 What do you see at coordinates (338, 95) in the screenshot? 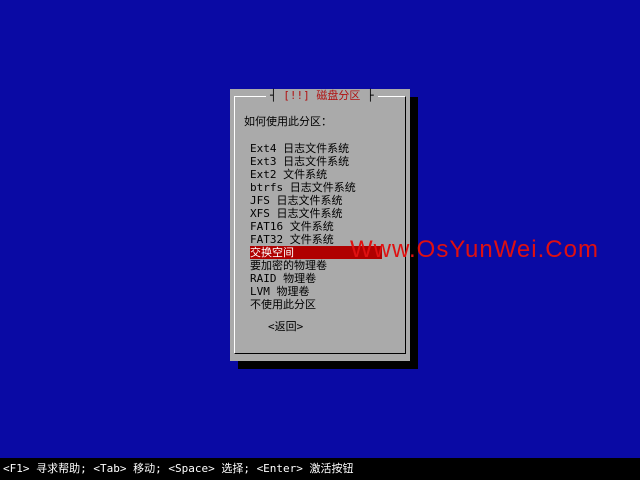
I see `title-text: 磁盘分区` at bounding box center [338, 95].